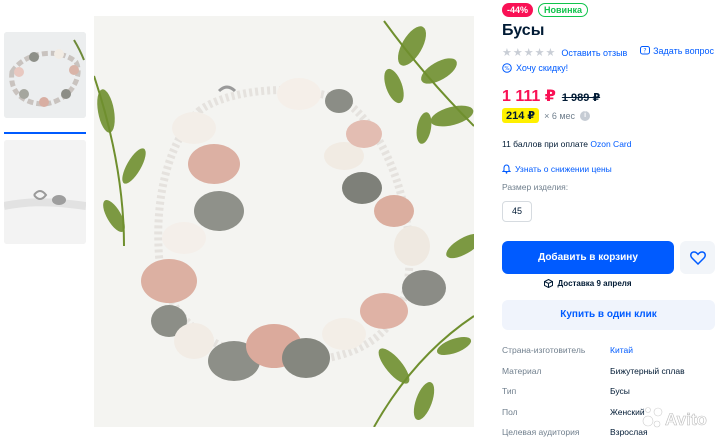 The width and height of the screenshot is (720, 440). Describe the element at coordinates (45, 138) in the screenshot. I see `thumbnail-list` at that location.